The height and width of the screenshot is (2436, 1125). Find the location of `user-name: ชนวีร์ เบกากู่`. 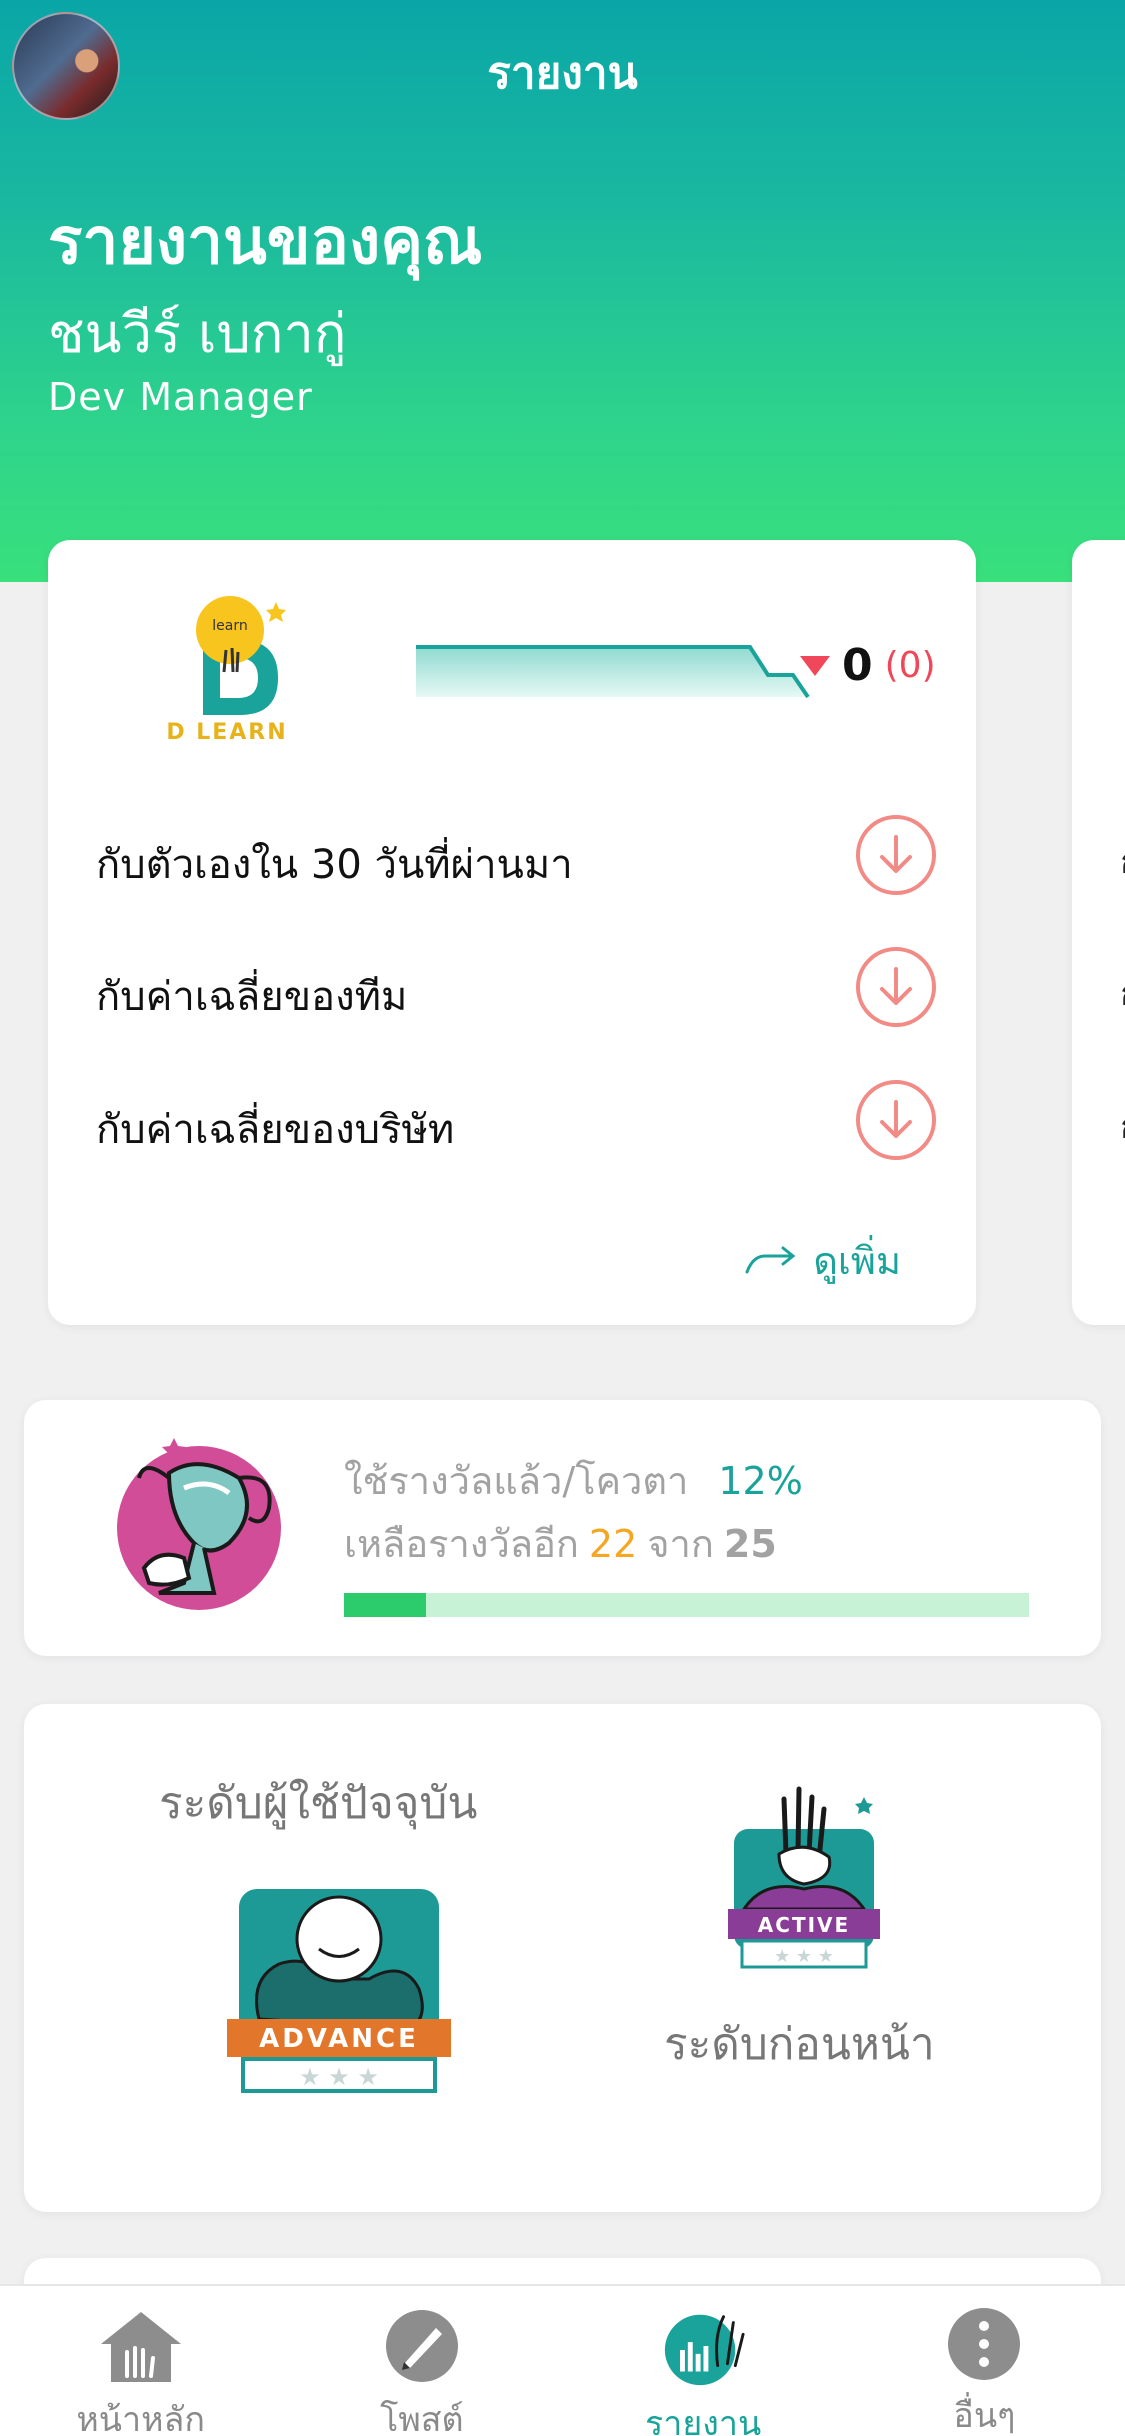

user-name: ชนวีร์ เบกากู่ is located at coordinates (197, 333).